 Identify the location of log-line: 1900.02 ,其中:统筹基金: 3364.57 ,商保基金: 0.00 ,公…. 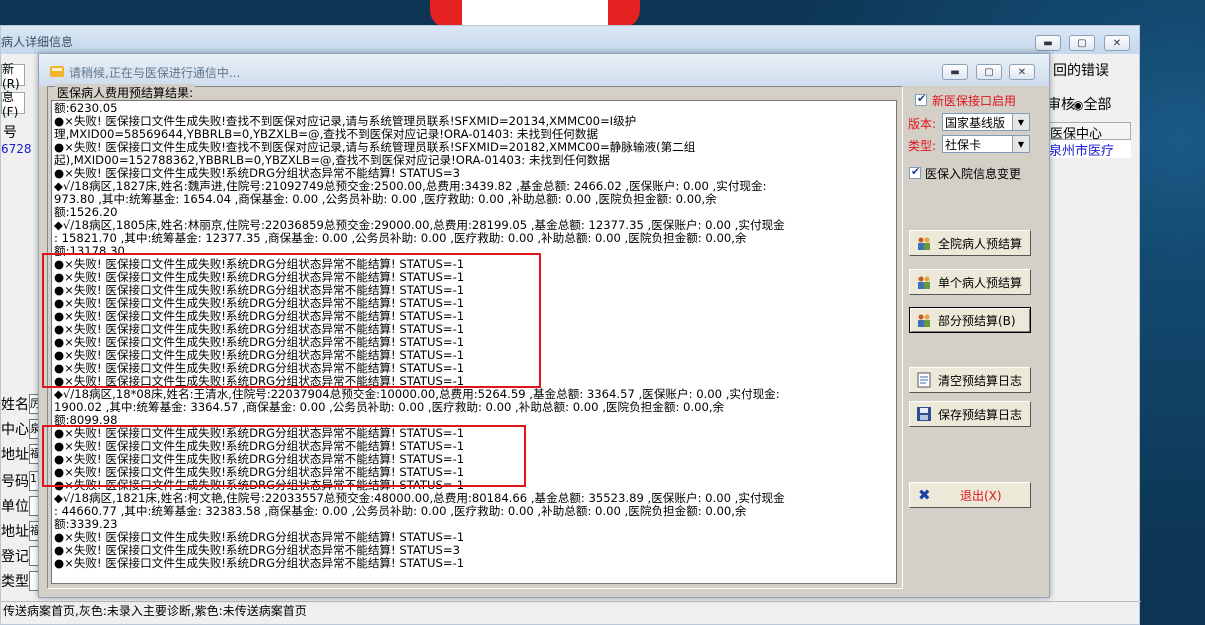
(389, 407).